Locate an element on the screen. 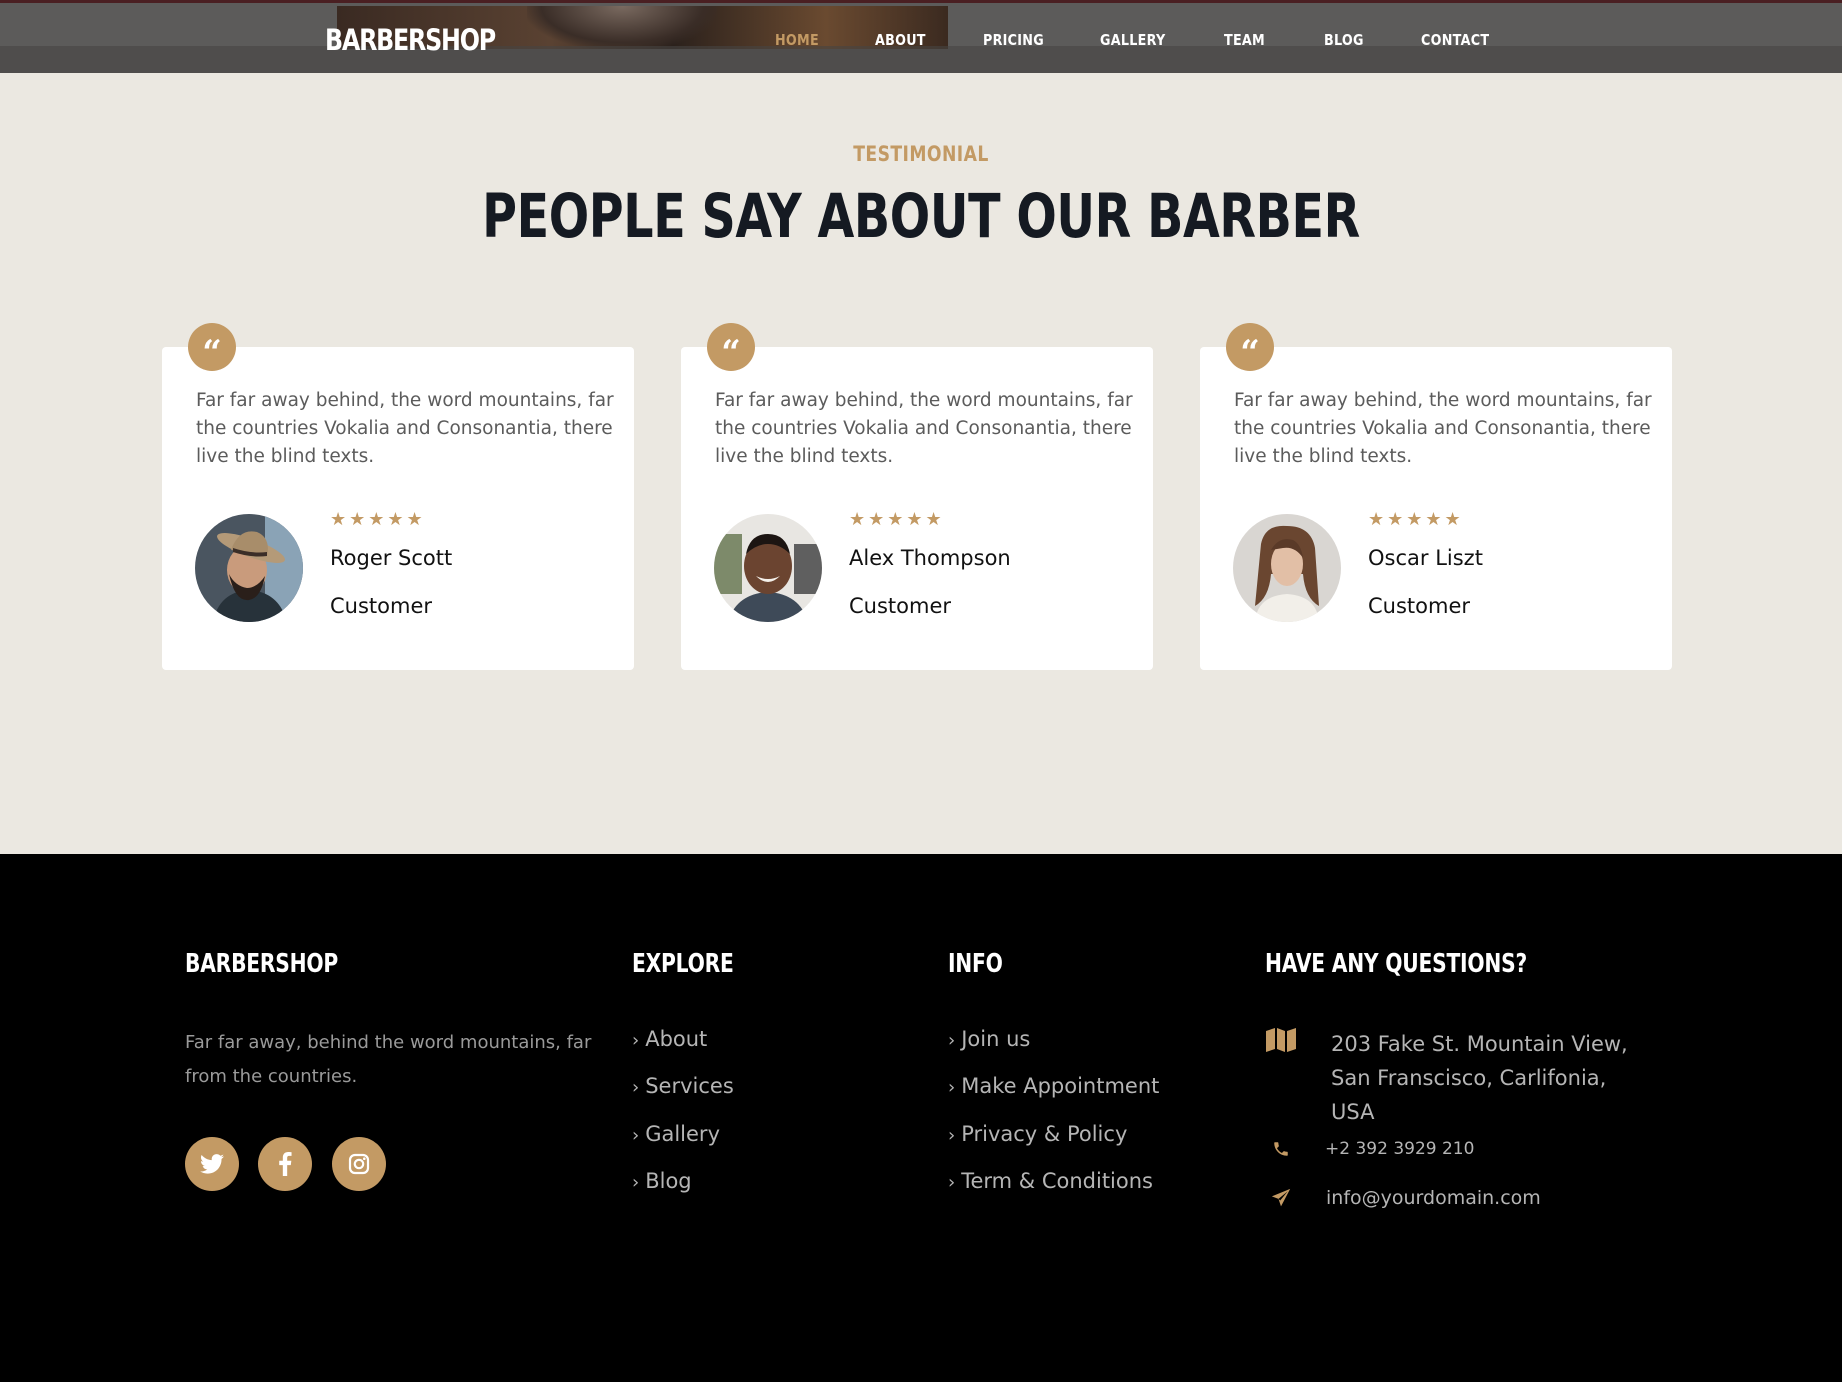 This screenshot has height=1382, width=1842. customer-name: Roger Scott is located at coordinates (391, 558).